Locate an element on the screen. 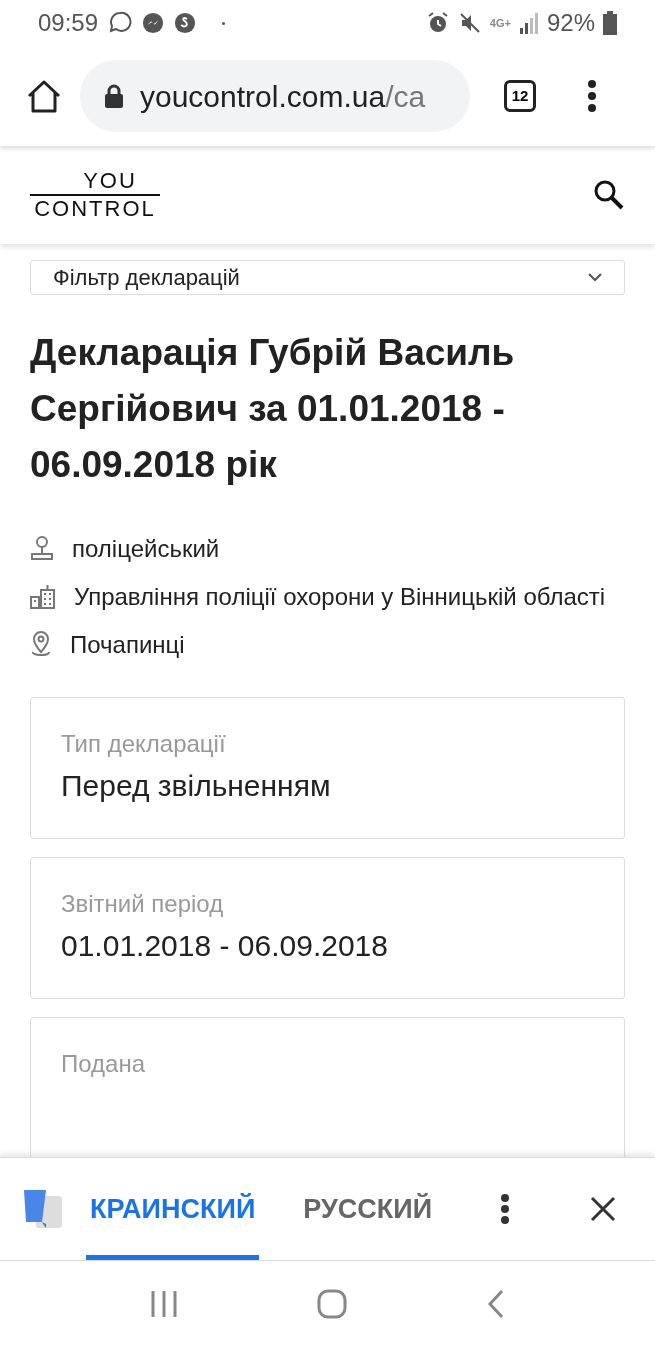 This screenshot has height=1347, width=655. person-icon is located at coordinates (42, 547).